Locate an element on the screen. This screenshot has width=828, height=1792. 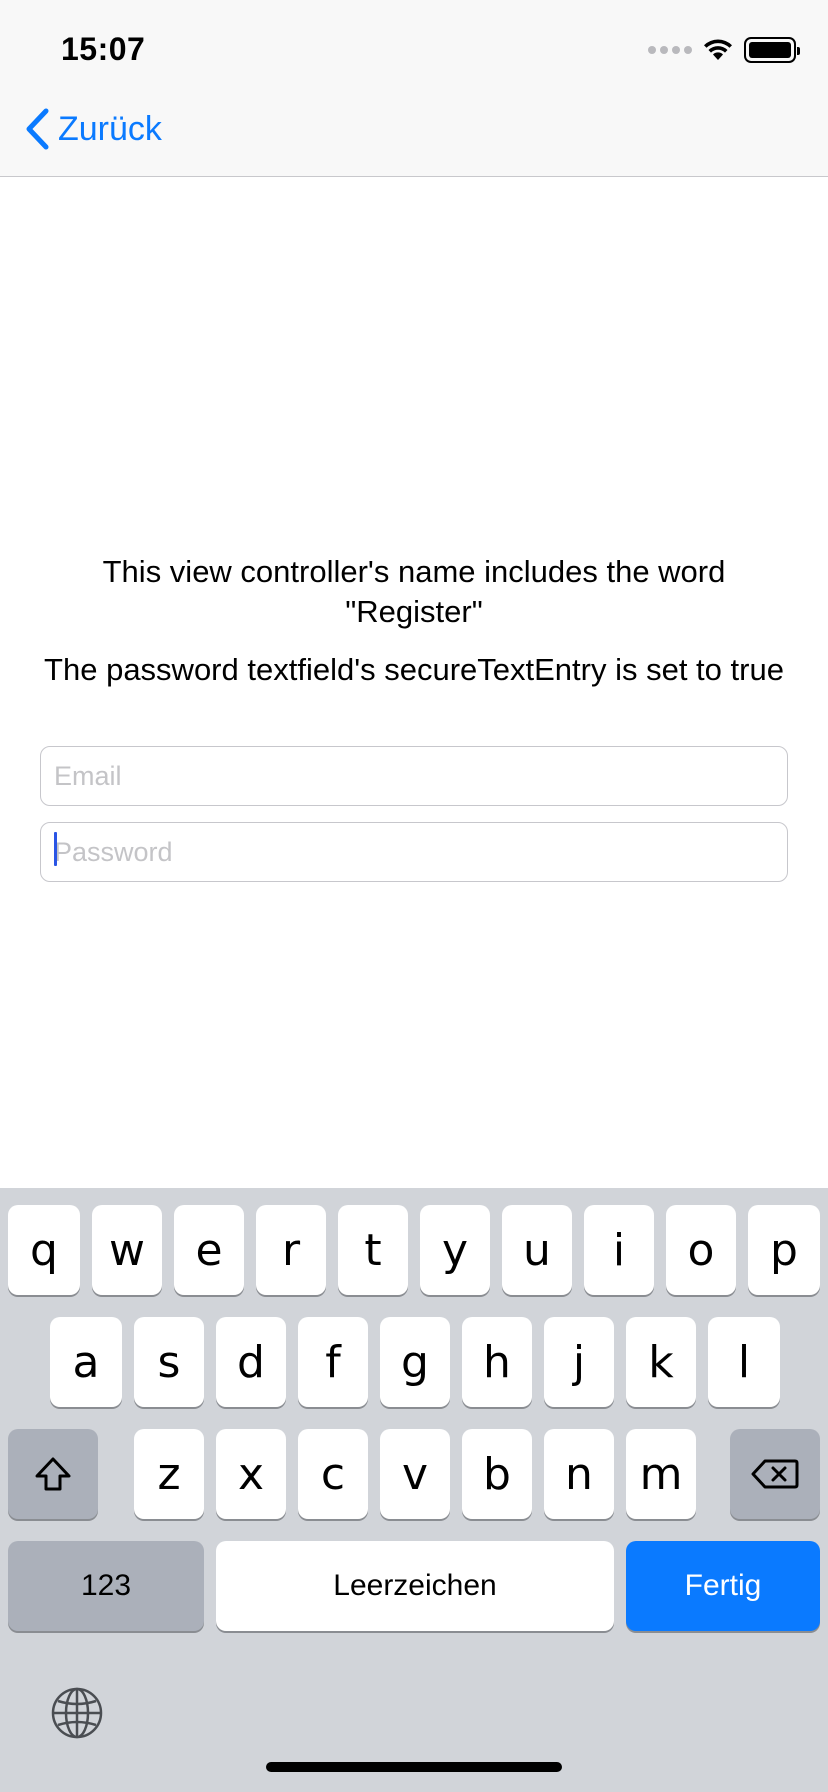
delete-icon is located at coordinates (775, 1474).